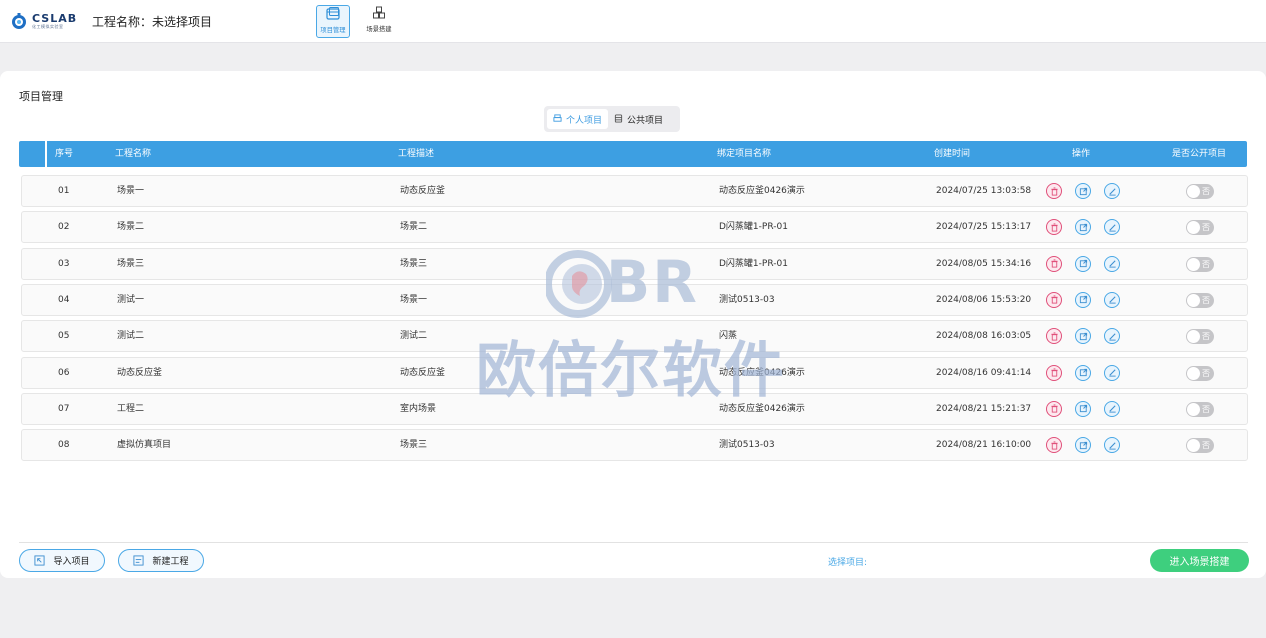 The width and height of the screenshot is (1266, 638). Describe the element at coordinates (618, 119) in the screenshot. I see `database-icon` at that location.